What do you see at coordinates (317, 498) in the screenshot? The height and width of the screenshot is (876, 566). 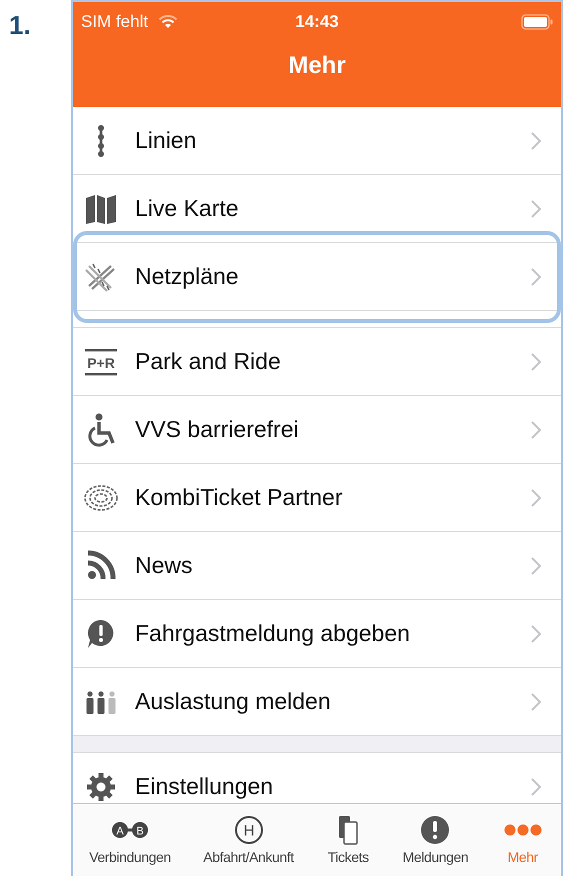 I see `menu-item: KombiTicket Partner` at bounding box center [317, 498].